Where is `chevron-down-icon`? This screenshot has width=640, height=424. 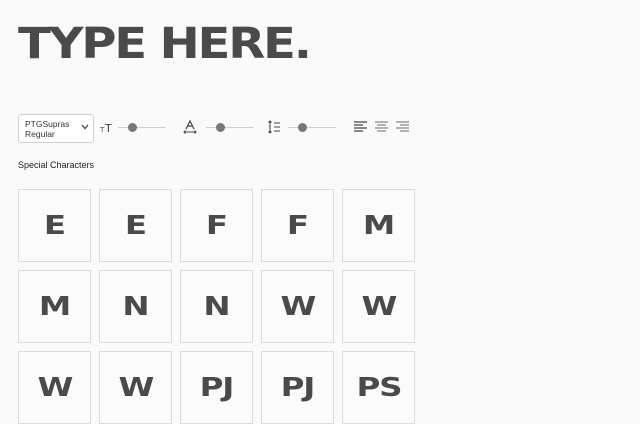
chevron-down-icon is located at coordinates (85, 127).